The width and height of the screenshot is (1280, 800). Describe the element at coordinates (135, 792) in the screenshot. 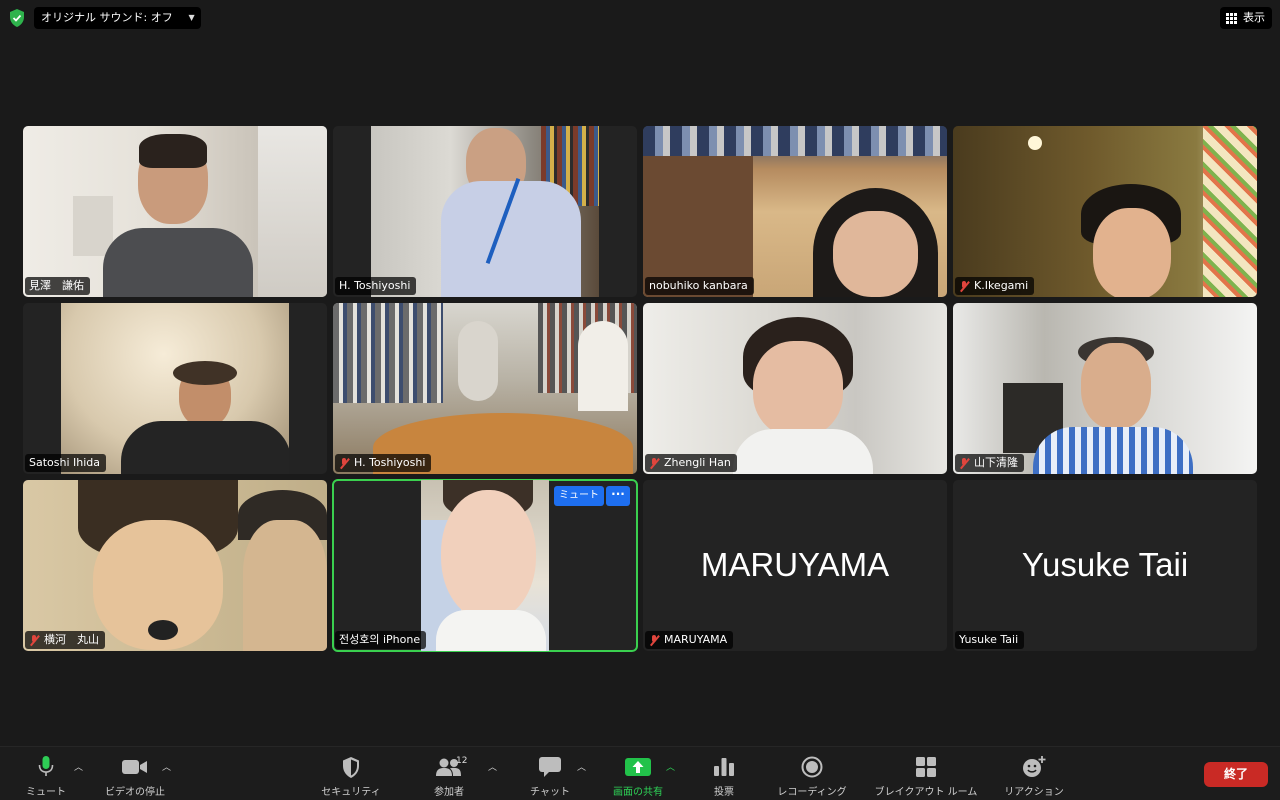

I see `stop-video-label: ビデオの停止` at that location.